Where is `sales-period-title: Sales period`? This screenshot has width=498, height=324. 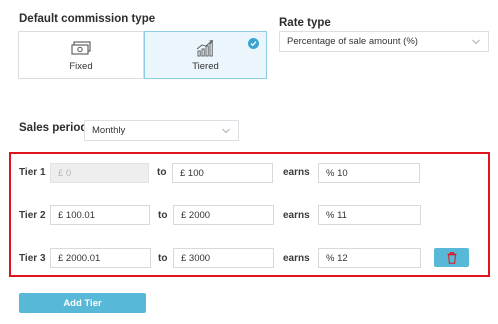 sales-period-title: Sales period is located at coordinates (53, 128).